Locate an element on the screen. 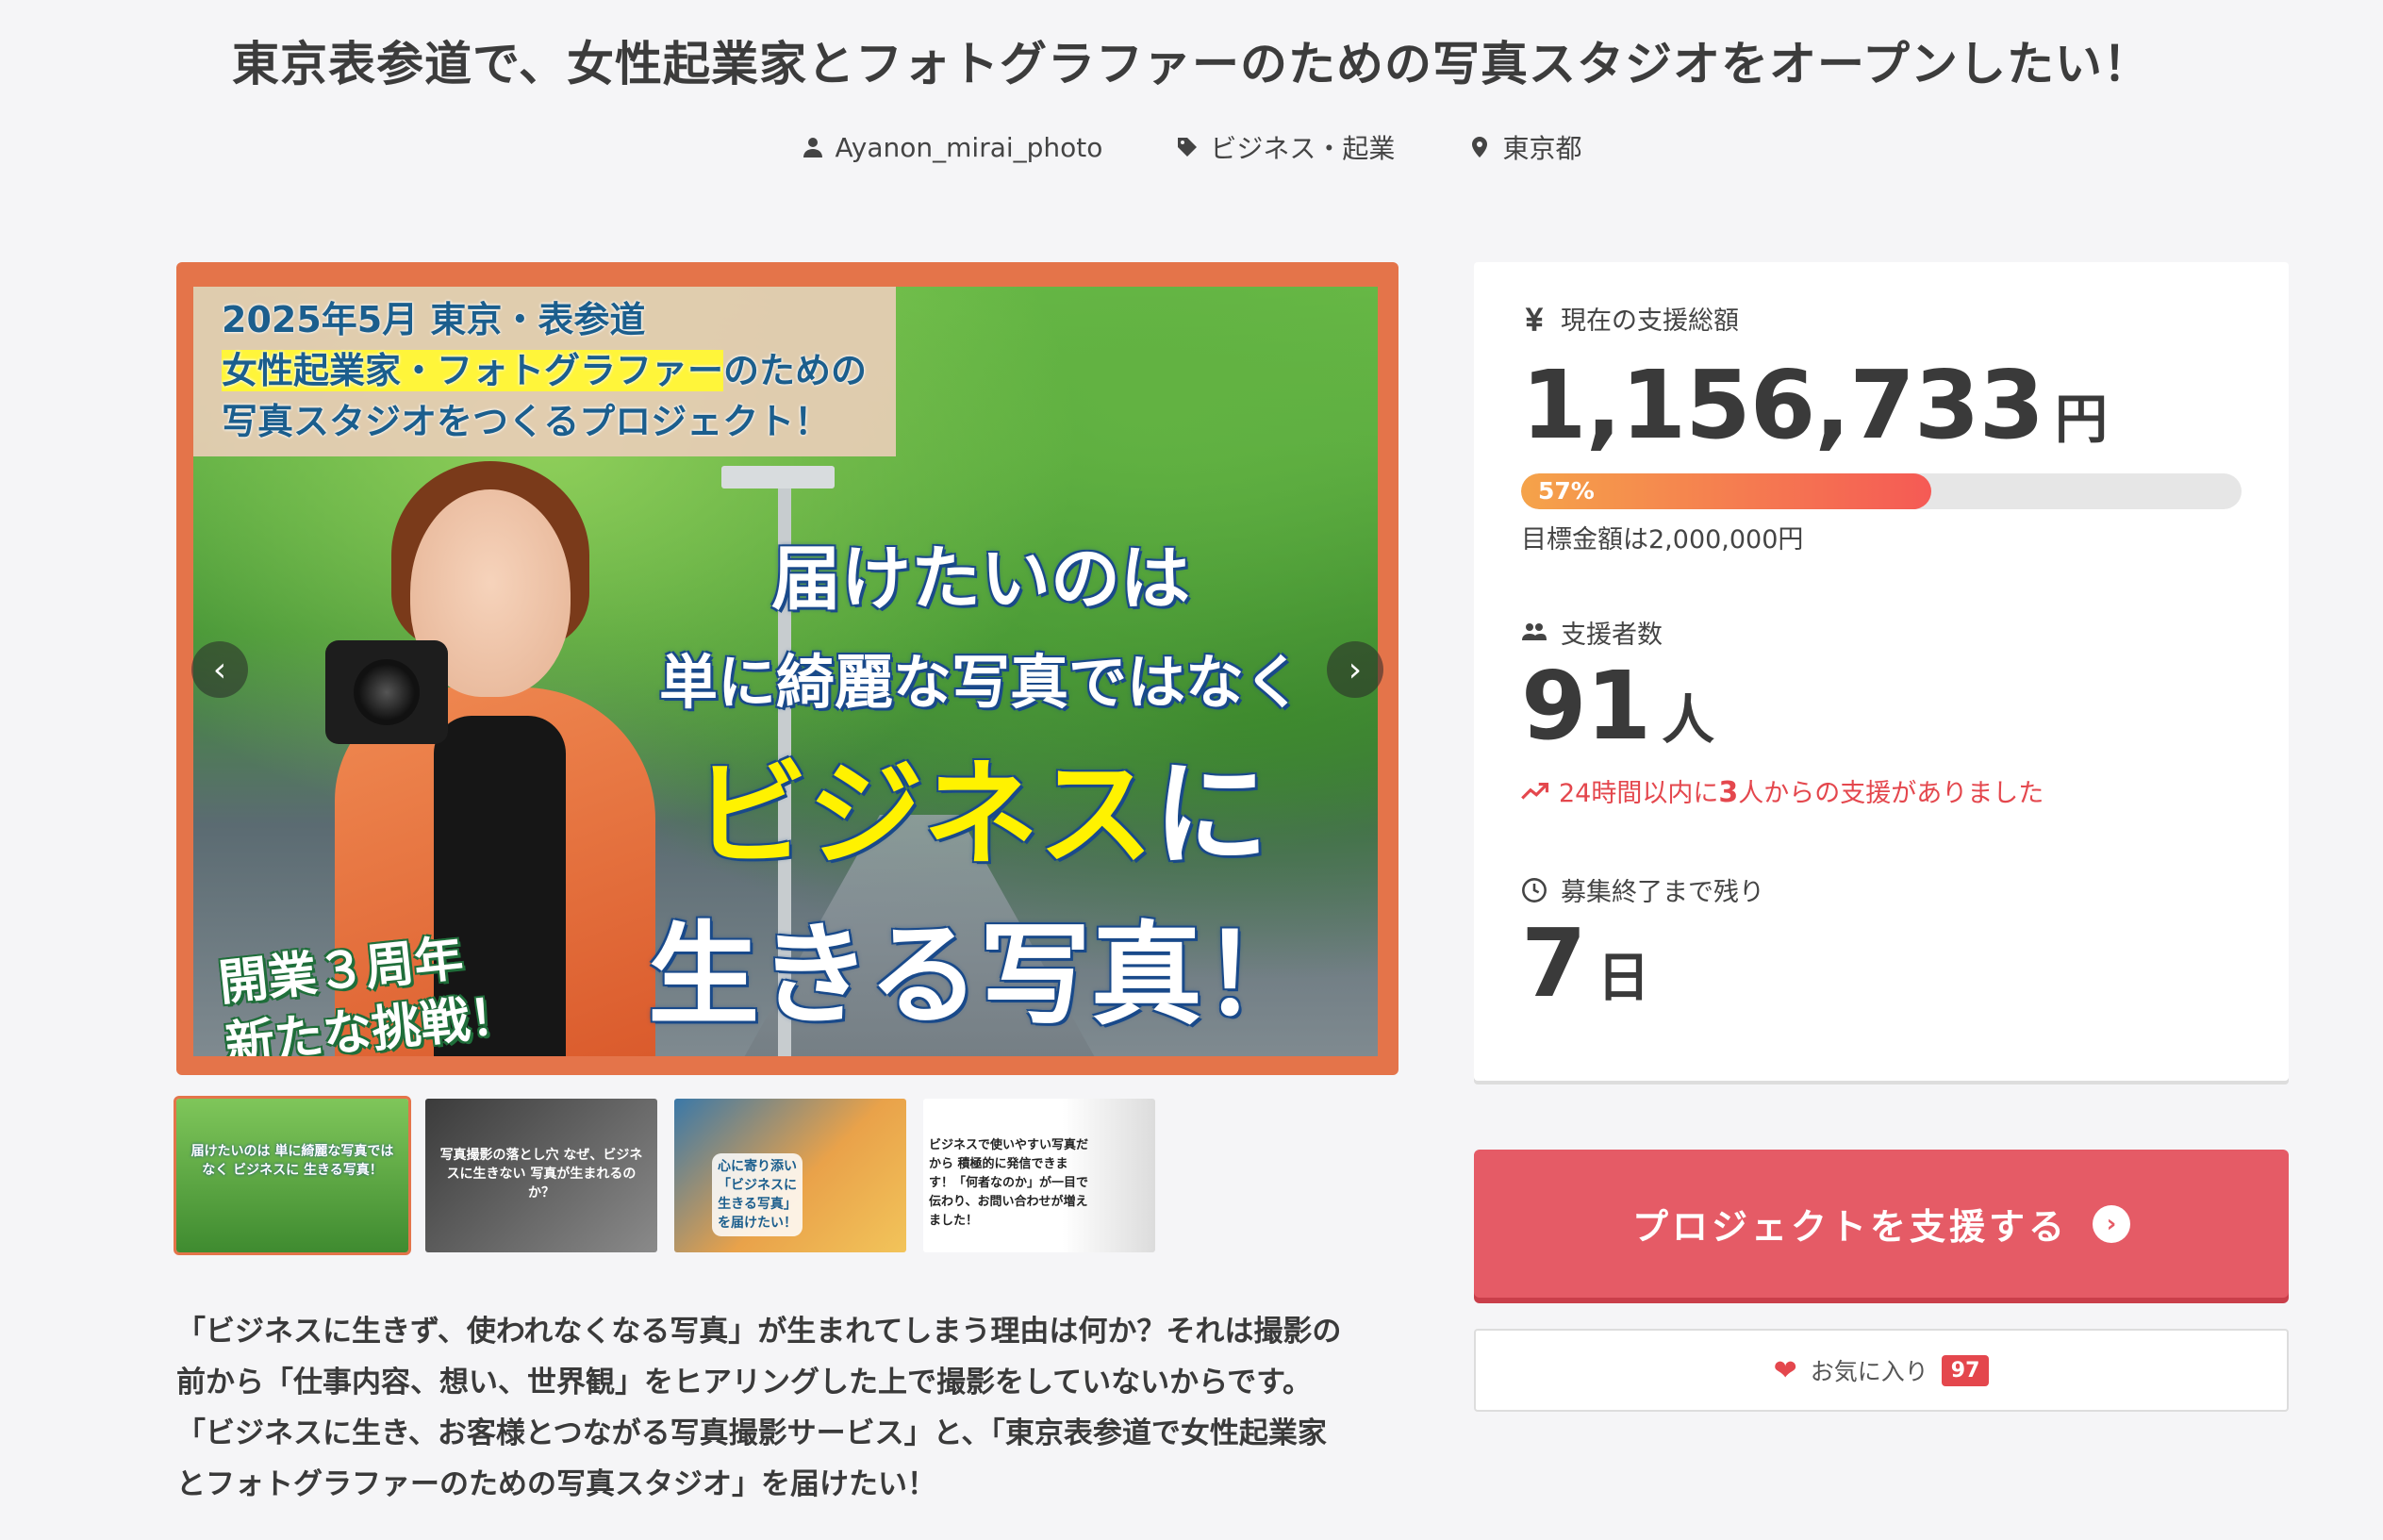 This screenshot has height=1540, width=2383. street-lamp-head is located at coordinates (778, 477).